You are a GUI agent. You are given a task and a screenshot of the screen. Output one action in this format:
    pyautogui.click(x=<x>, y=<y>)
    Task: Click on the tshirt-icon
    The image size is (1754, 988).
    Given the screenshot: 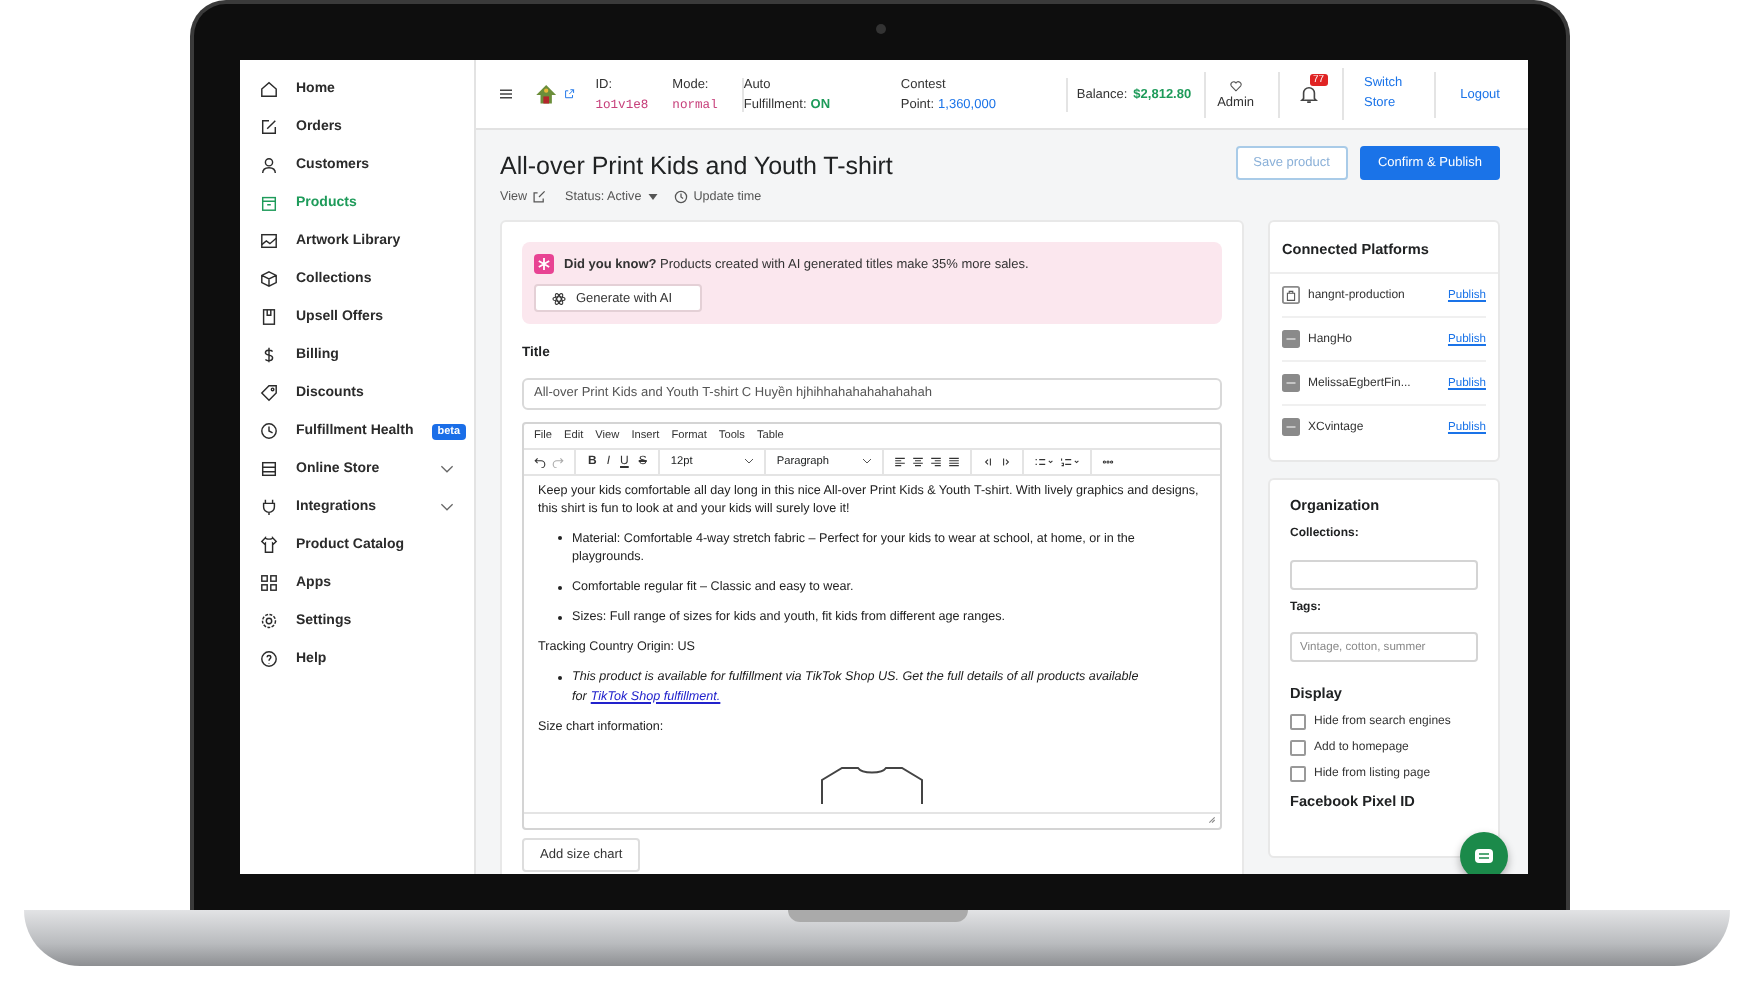 What is the action you would take?
    pyautogui.click(x=269, y=545)
    